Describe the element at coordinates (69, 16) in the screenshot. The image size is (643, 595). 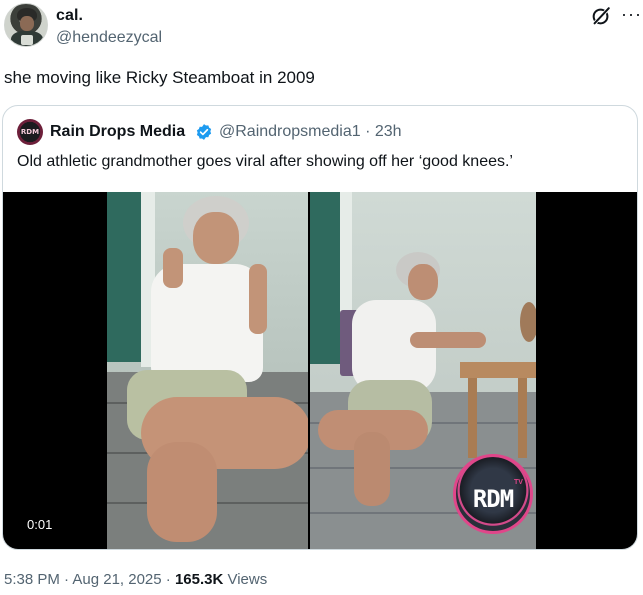
I see `author-display-name: cal.` at that location.